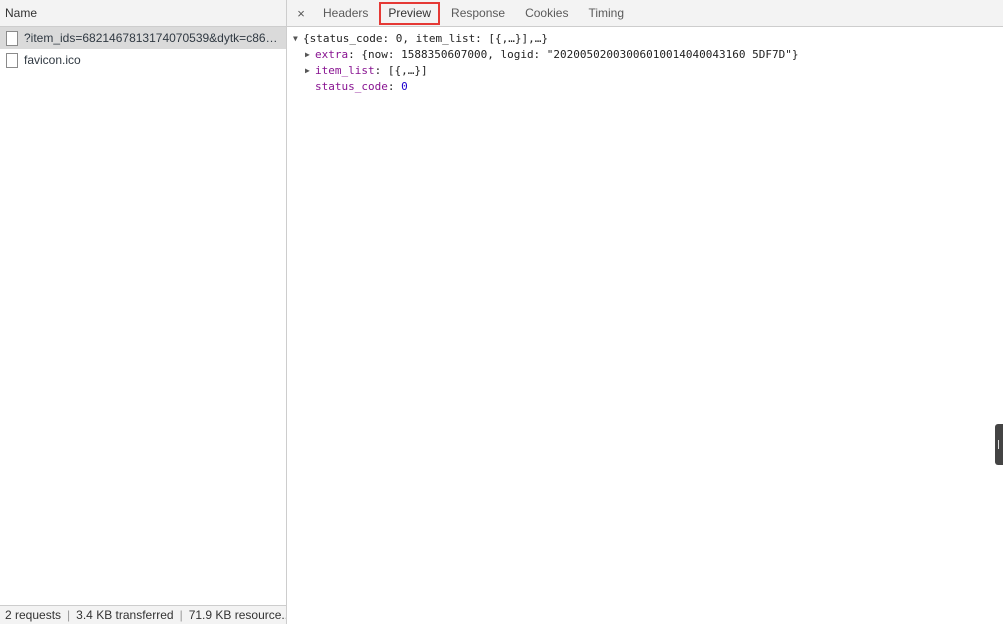  I want to click on request-name: favicon.ico, so click(52, 60).